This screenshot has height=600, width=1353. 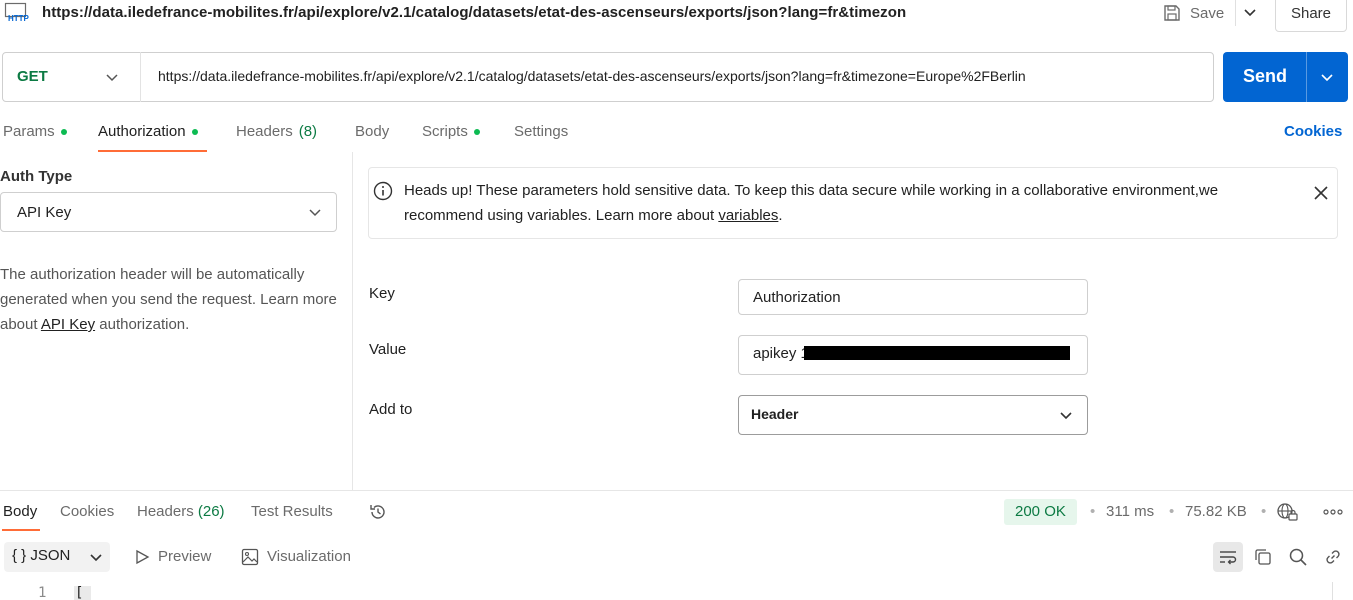 I want to click on preview-button: Preview, so click(x=184, y=556).